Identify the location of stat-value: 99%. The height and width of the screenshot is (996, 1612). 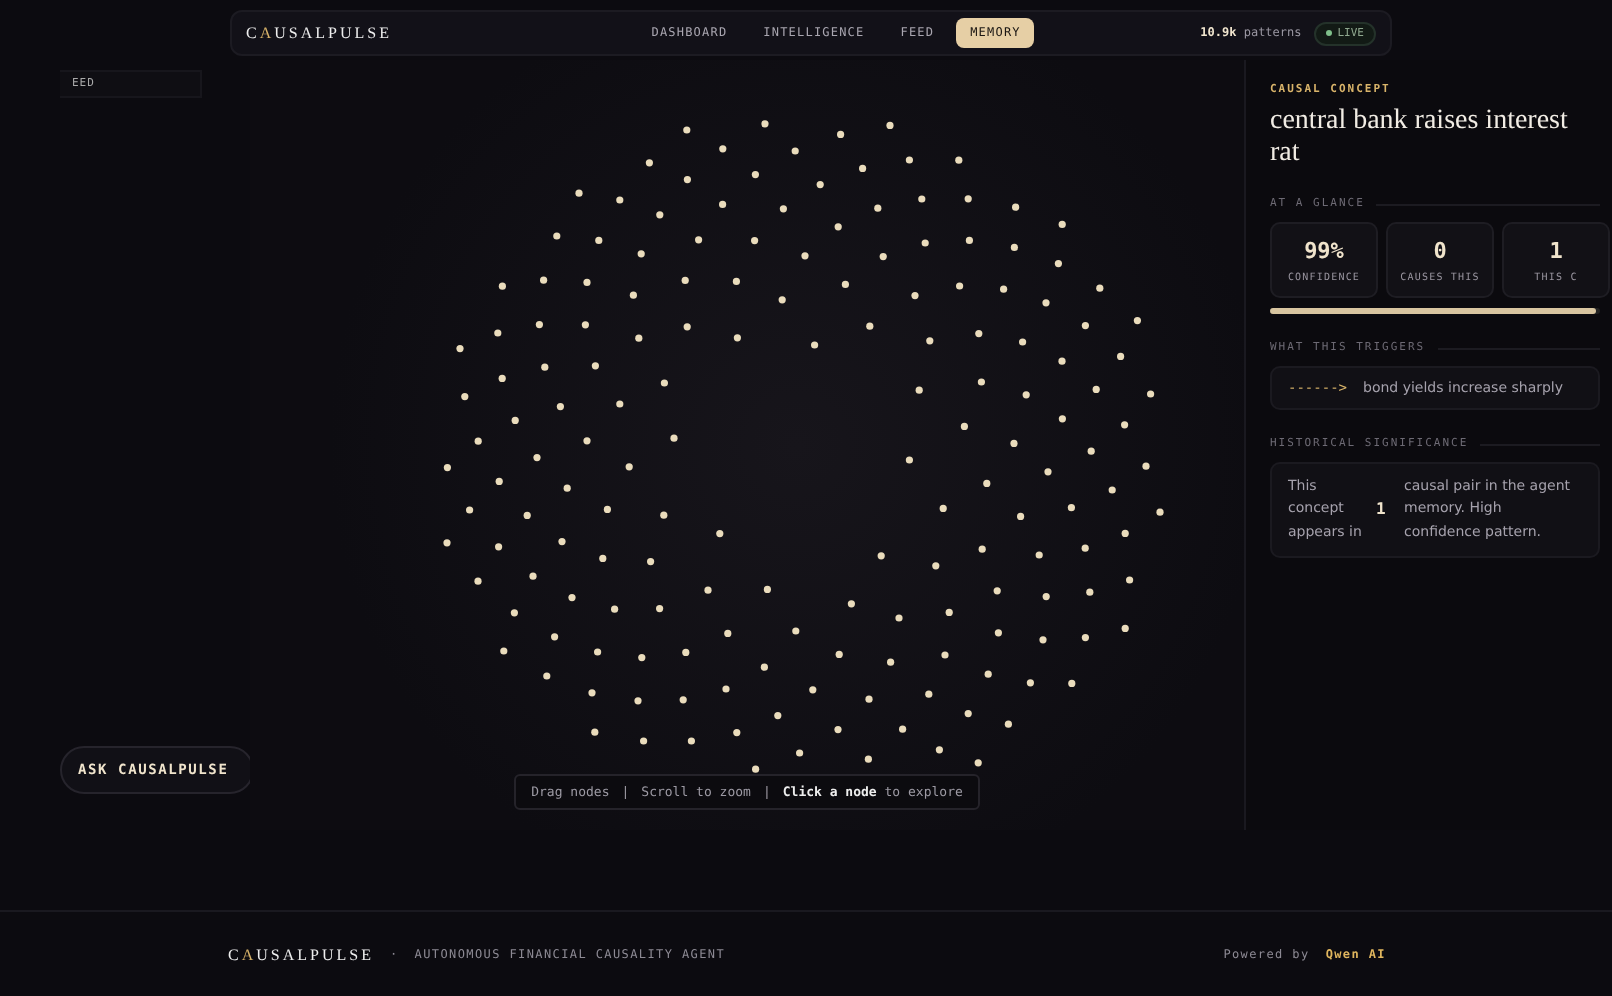
(1324, 251).